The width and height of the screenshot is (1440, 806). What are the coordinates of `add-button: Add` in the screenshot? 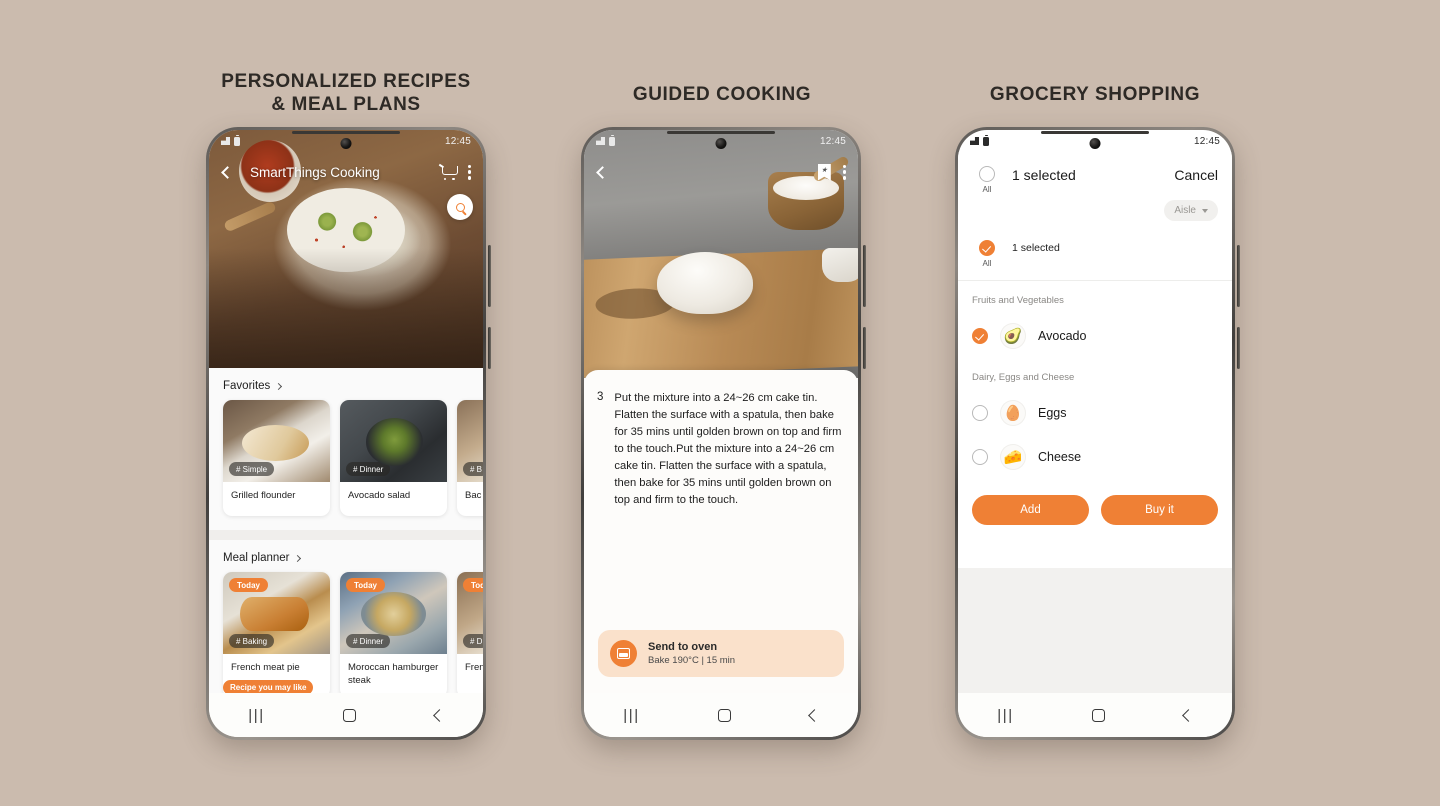 It's located at (1030, 510).